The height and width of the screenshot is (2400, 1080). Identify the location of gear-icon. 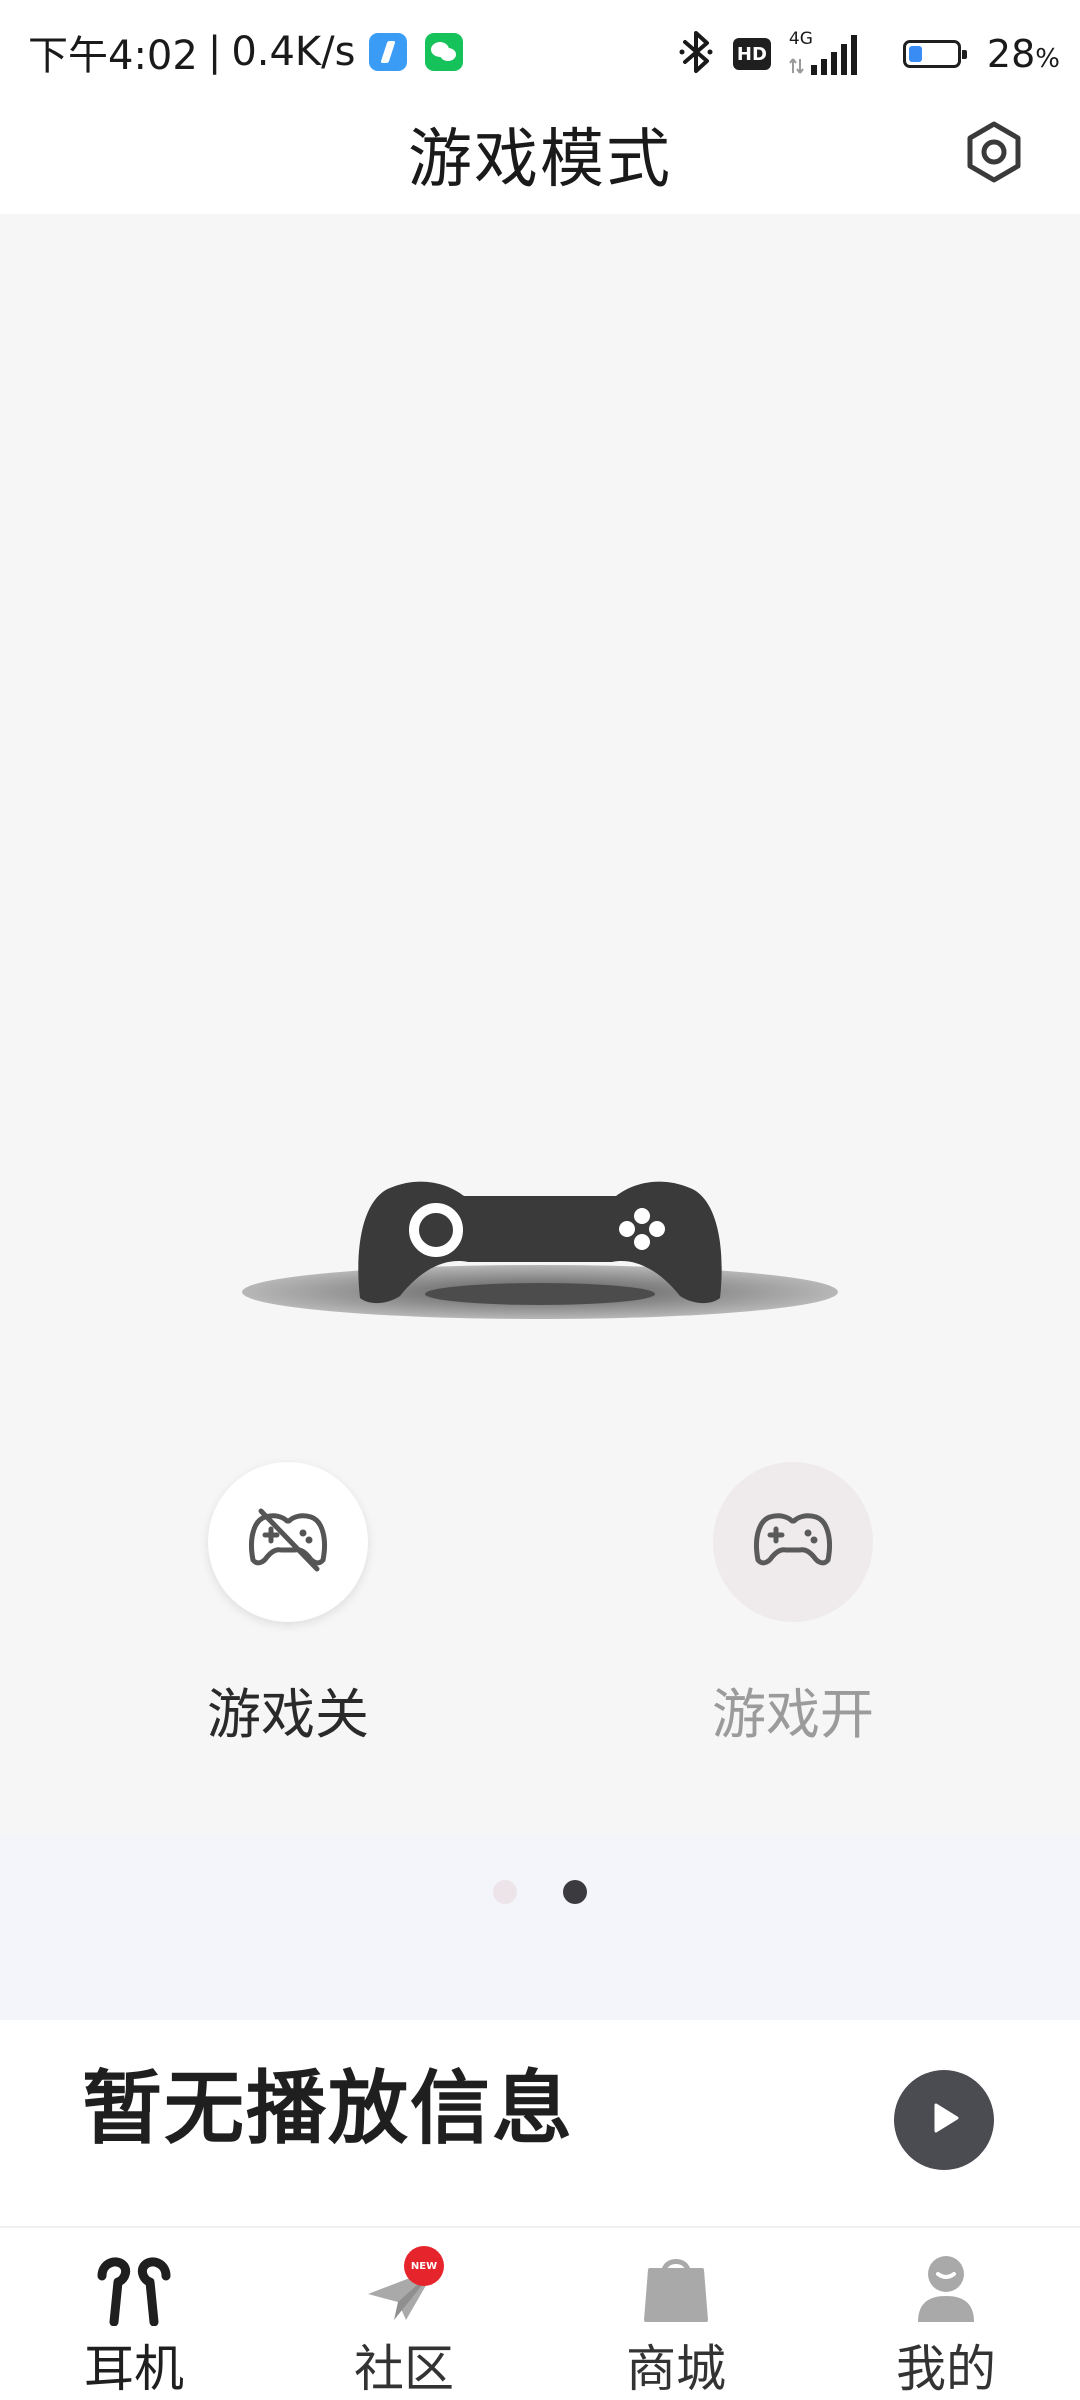
(994, 154).